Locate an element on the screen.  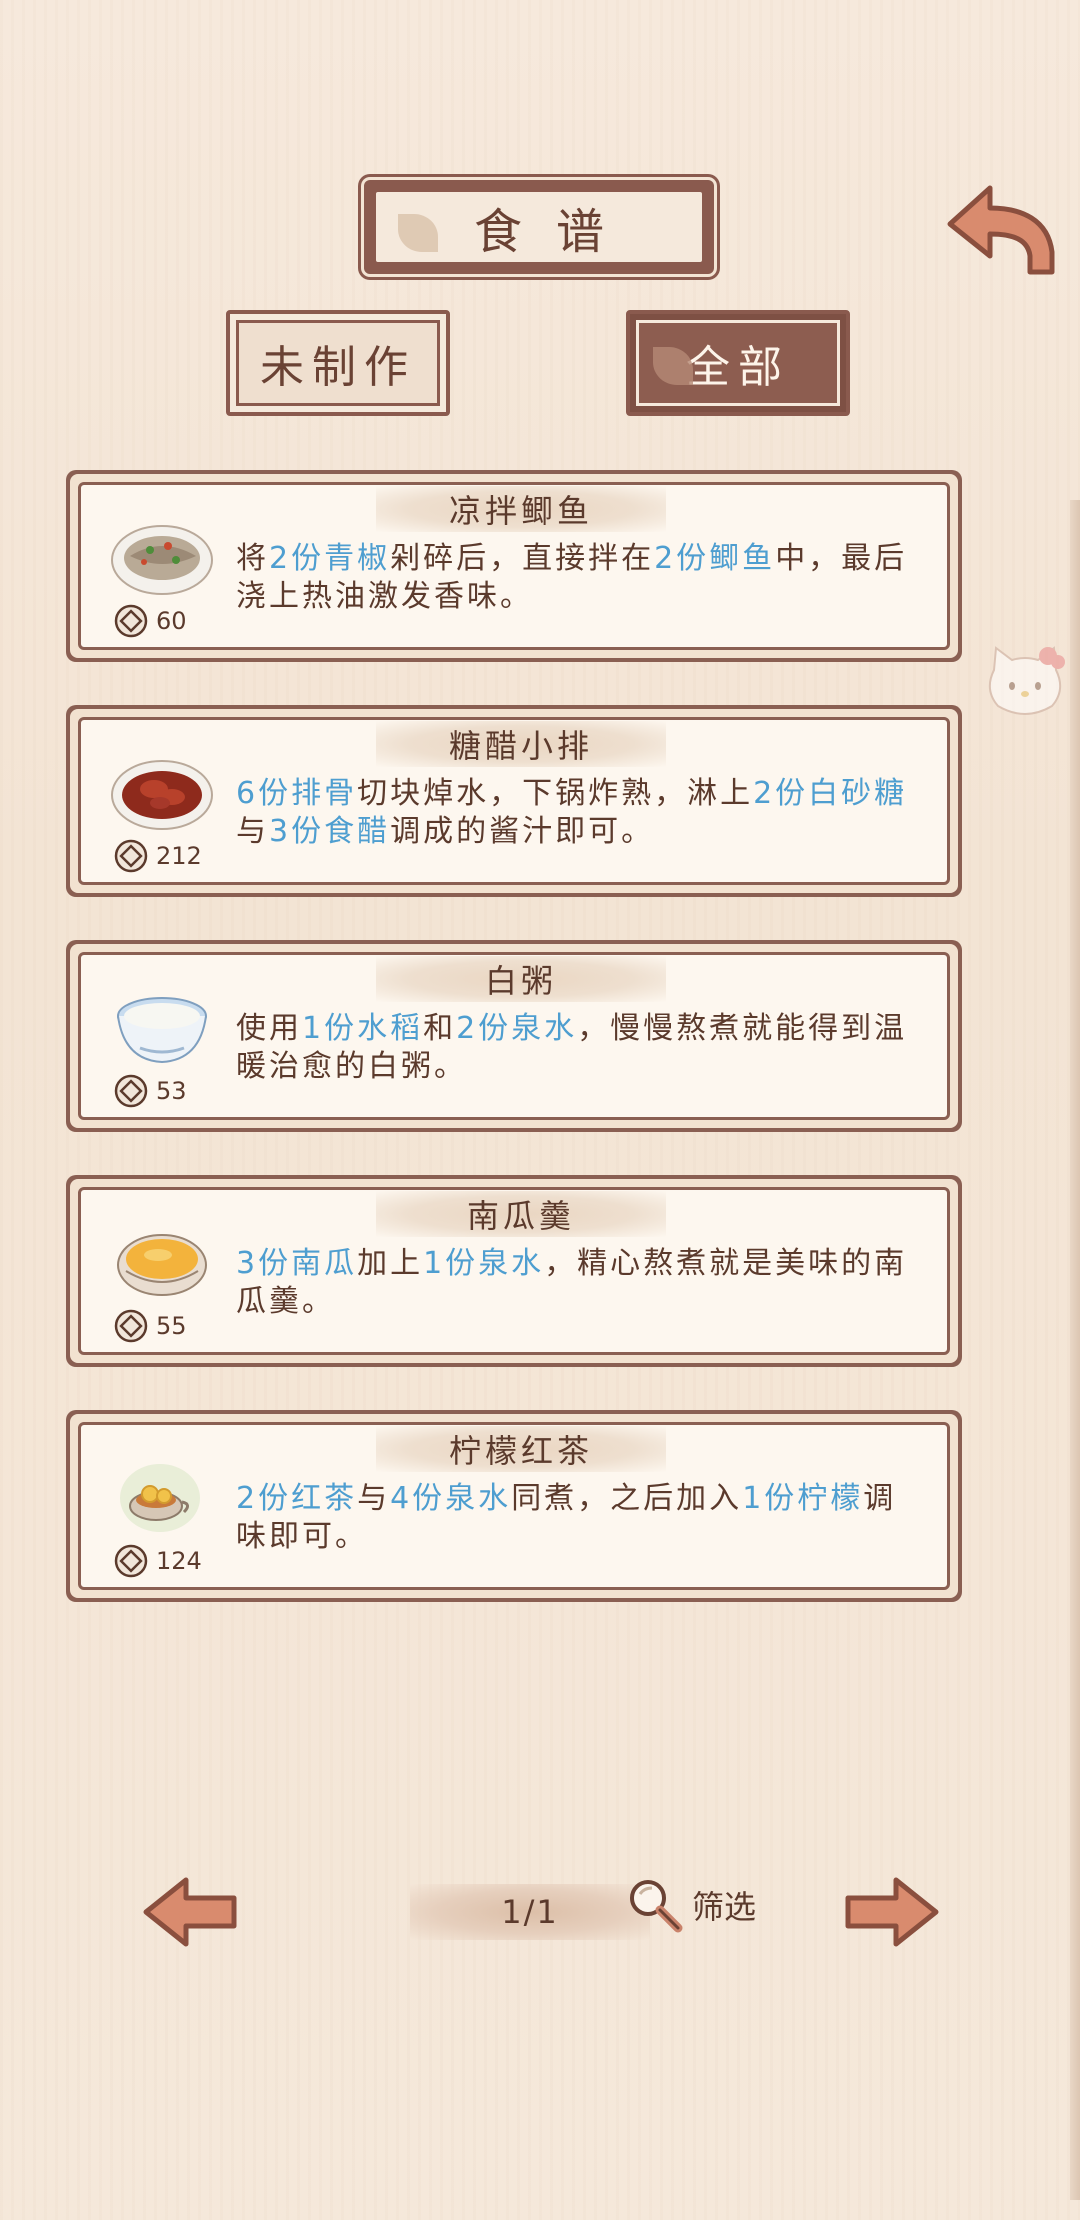
title-inner: 食谱 is located at coordinates (539, 227).